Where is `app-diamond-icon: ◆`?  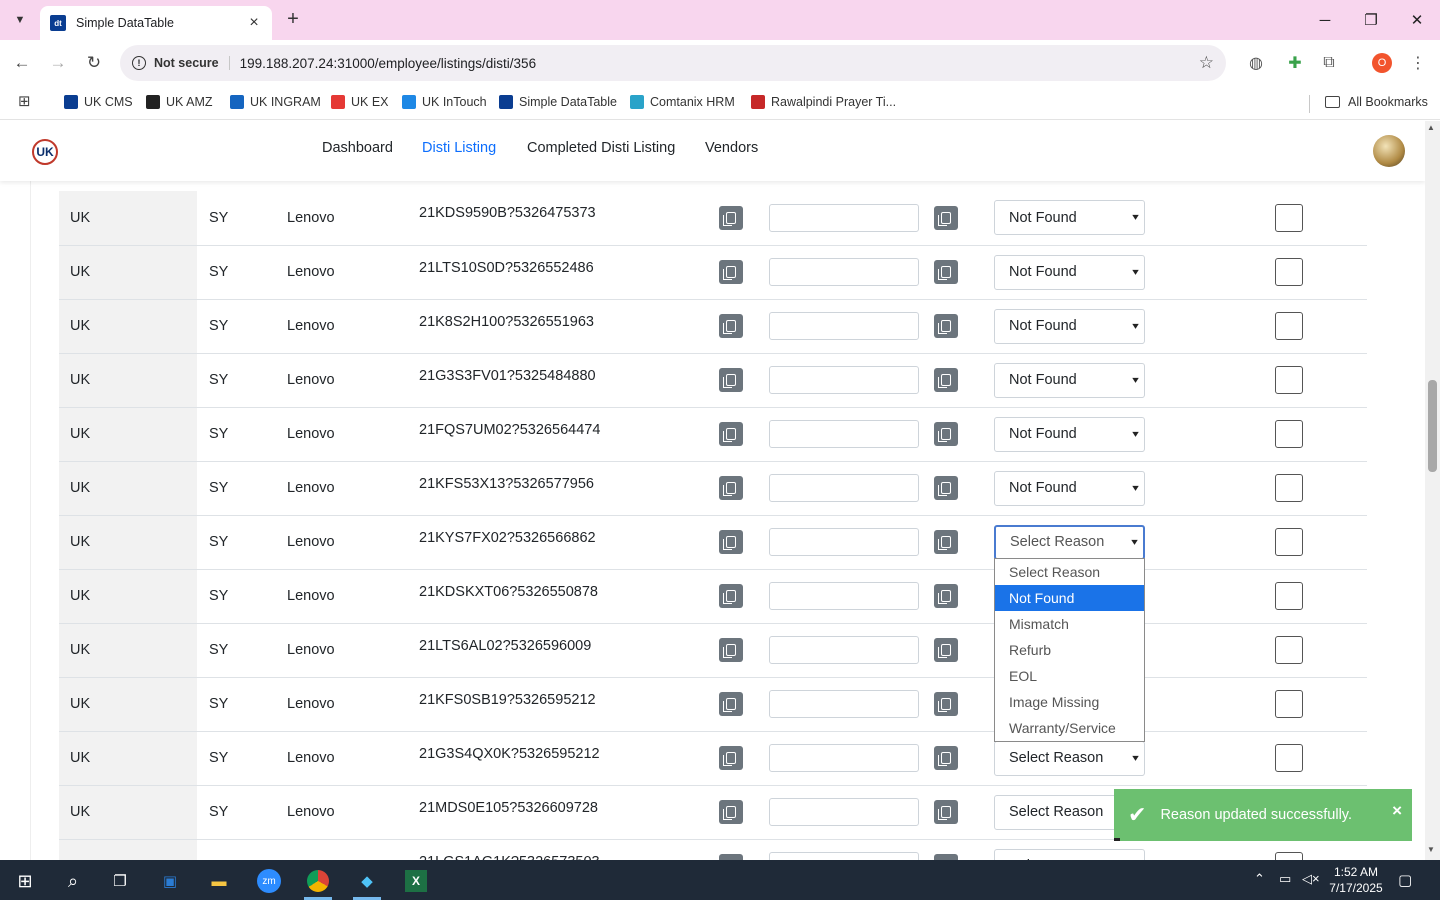 app-diamond-icon: ◆ is located at coordinates (367, 881).